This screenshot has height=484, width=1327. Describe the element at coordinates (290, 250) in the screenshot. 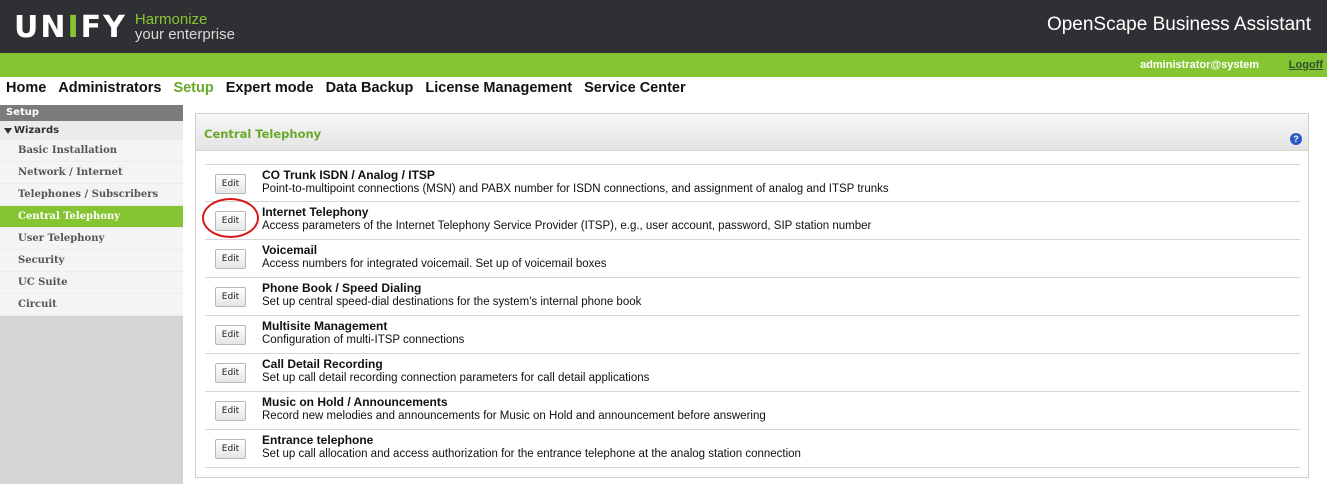

I see `wizard-title: Voicemail` at that location.